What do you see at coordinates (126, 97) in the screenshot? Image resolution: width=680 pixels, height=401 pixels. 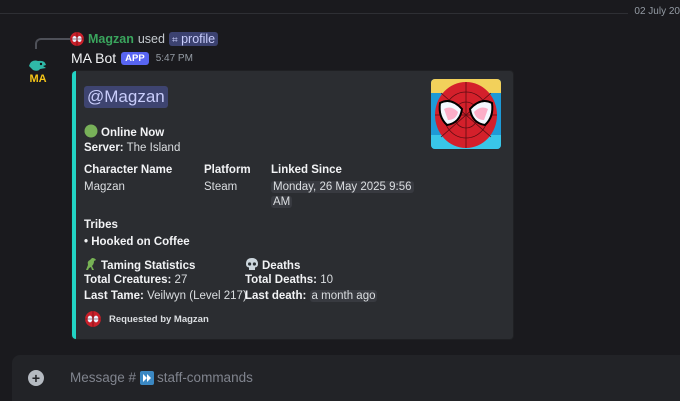 I see `user-mention: @Magzan` at bounding box center [126, 97].